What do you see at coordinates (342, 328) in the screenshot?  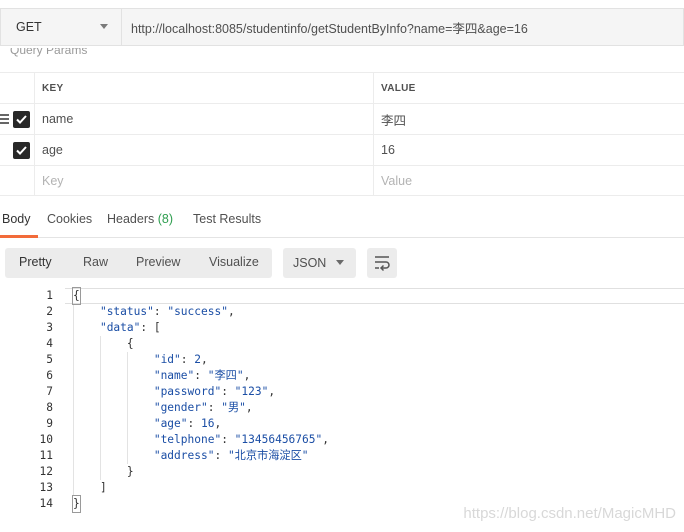 I see `code-line: 3 "data": [` at bounding box center [342, 328].